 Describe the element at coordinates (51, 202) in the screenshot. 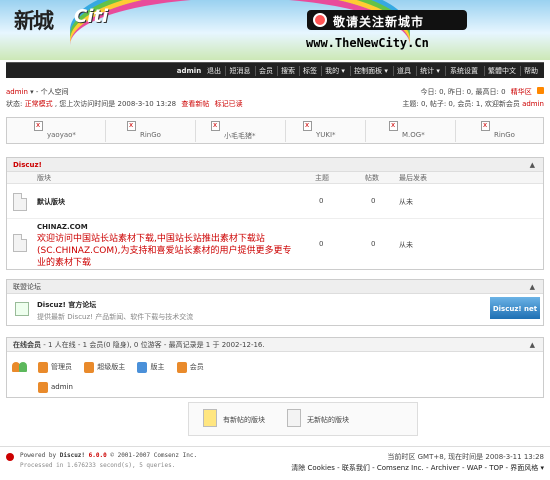

I see `forum-name-link: 默认版块` at that location.